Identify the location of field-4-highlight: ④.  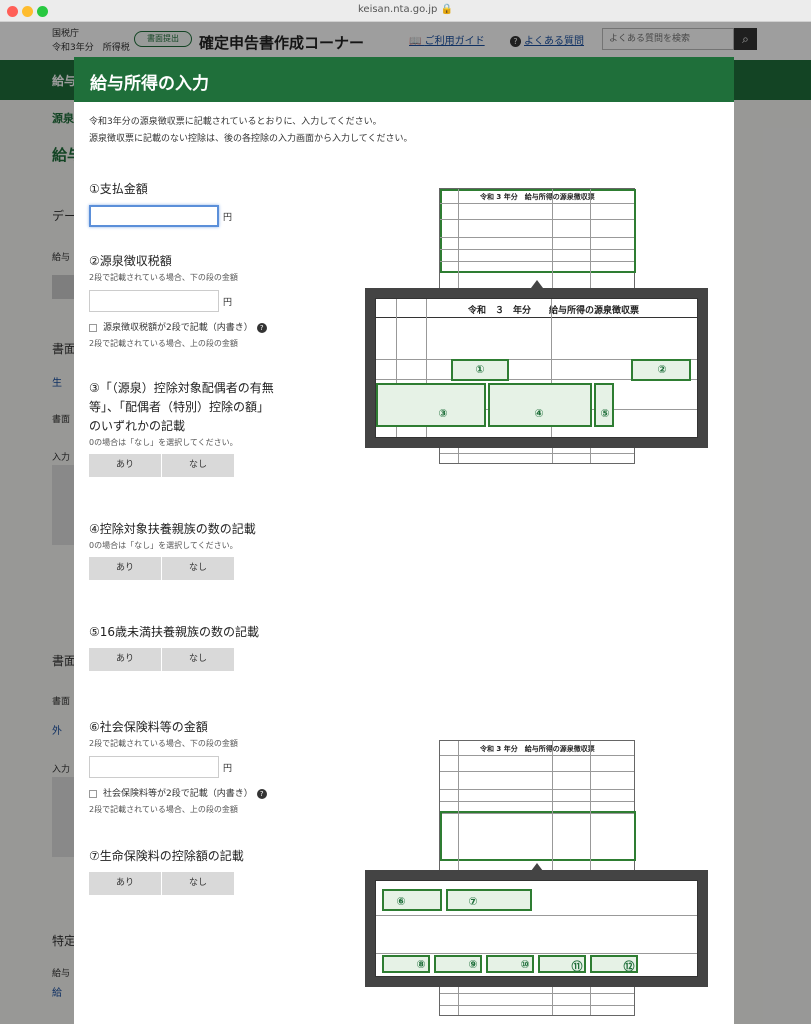
(540, 405).